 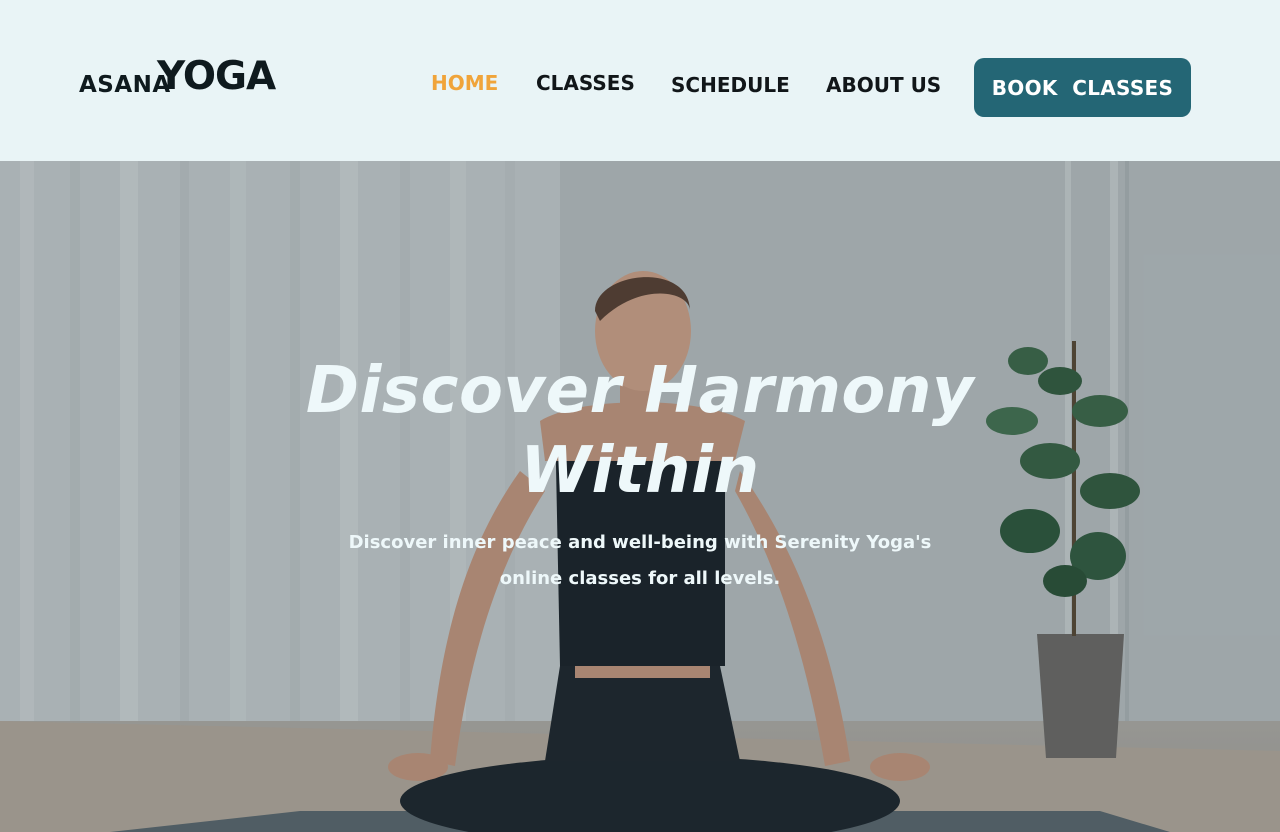 I want to click on book-classes-button: BOOK CLASSES, so click(x=1082, y=87).